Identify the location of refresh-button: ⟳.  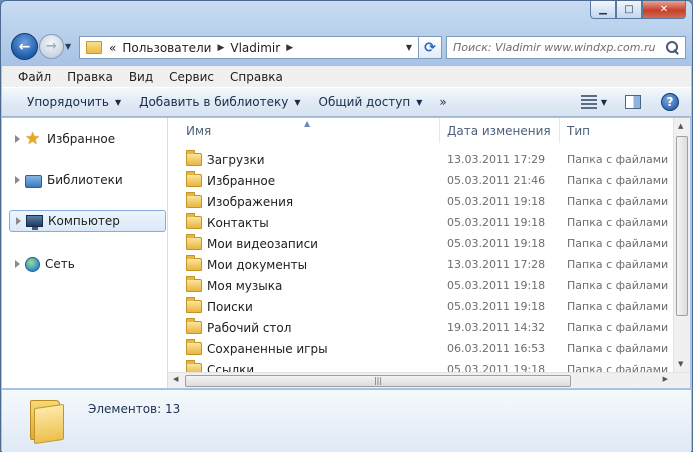
(430, 47).